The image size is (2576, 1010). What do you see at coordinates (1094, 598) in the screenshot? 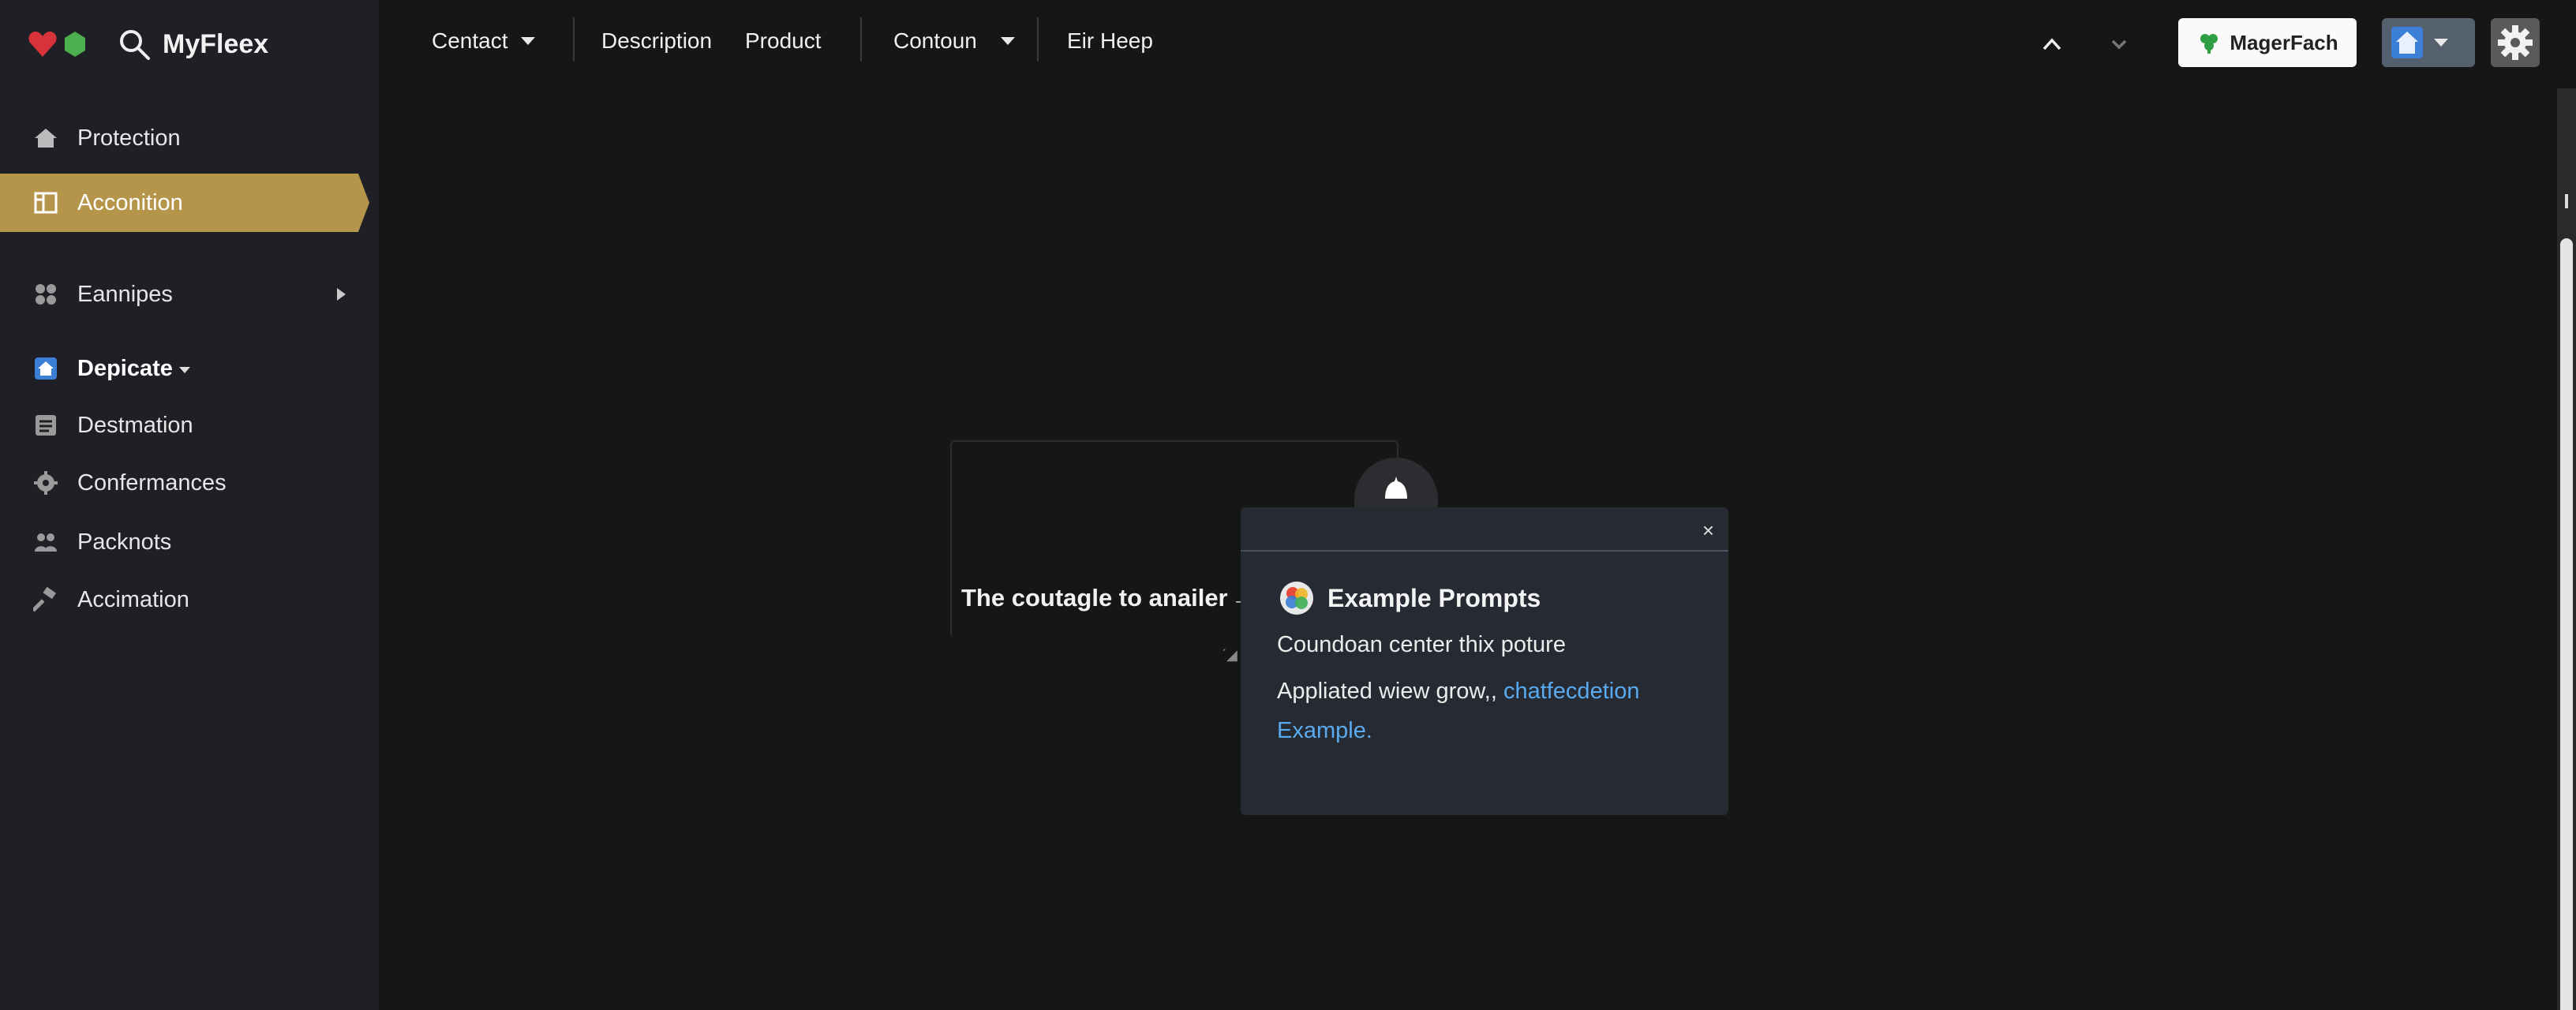
I see `caption-text: The coutagle to anailer` at bounding box center [1094, 598].